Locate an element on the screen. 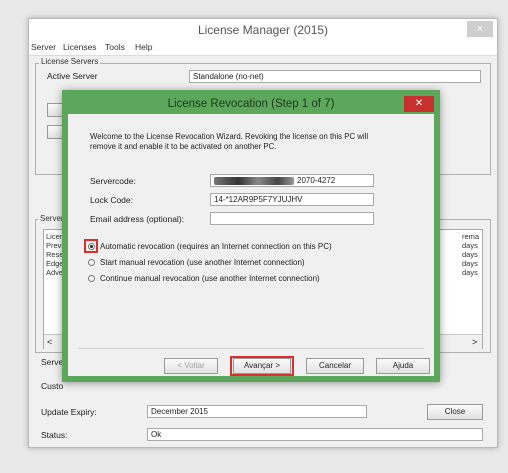  active-server-label: Active Server is located at coordinates (72, 76).